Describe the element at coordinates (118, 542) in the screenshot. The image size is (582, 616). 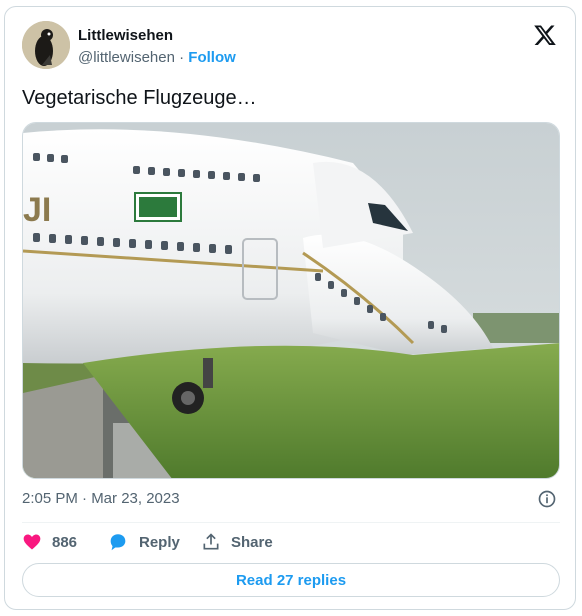
I see `reply-bubble-icon` at that location.